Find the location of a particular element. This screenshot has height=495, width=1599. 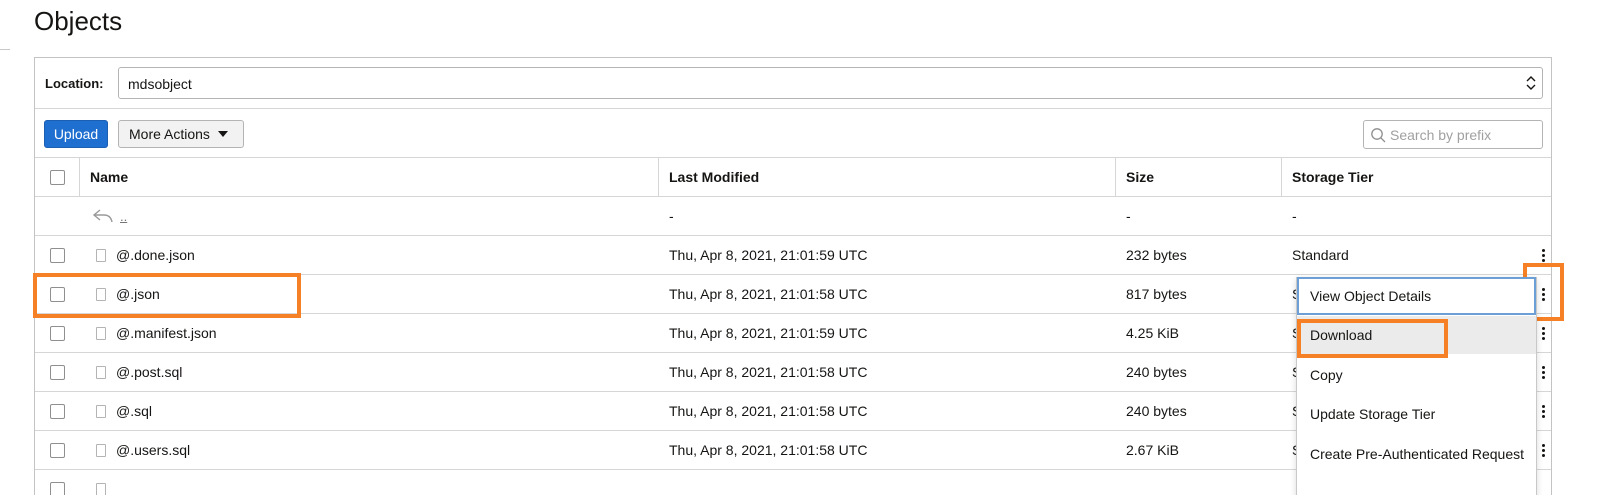

caret-down-icon is located at coordinates (222, 134).